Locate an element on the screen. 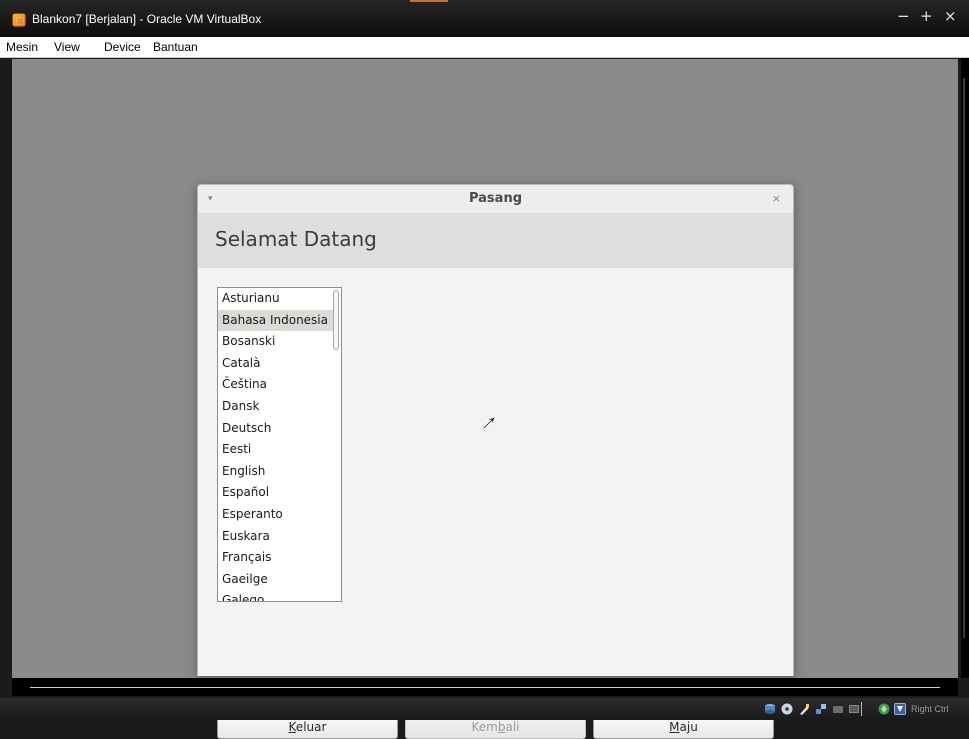 This screenshot has width=969, height=739. quit-label-post: eluar is located at coordinates (311, 727).